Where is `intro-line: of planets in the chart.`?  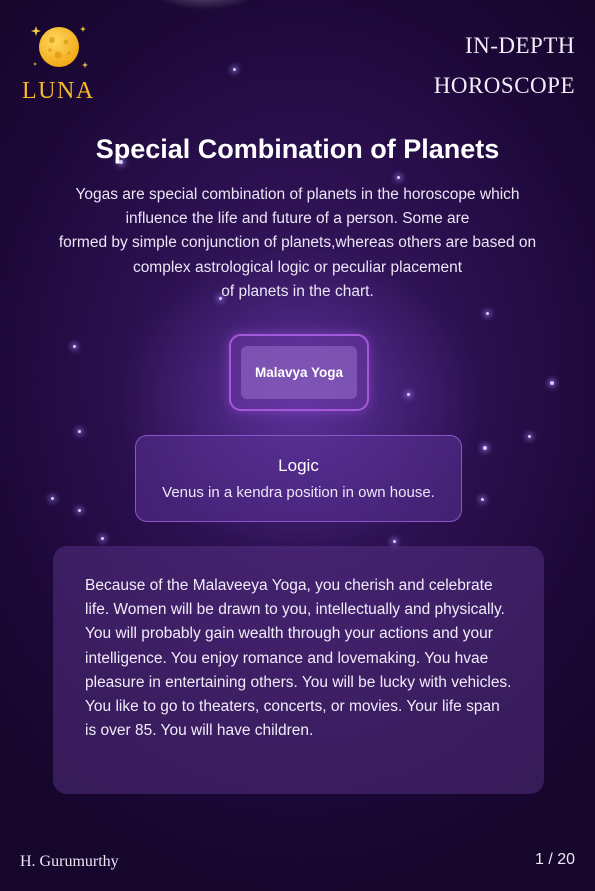
intro-line: of planets in the chart. is located at coordinates (297, 291).